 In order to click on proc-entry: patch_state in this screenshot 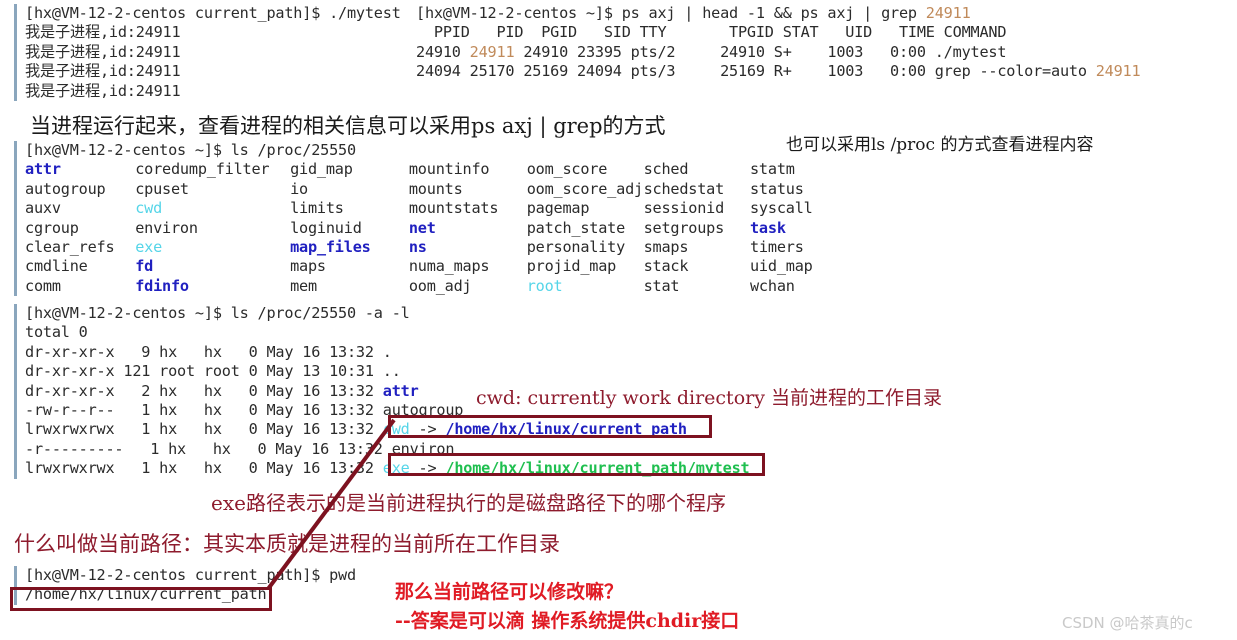, I will do `click(585, 228)`.